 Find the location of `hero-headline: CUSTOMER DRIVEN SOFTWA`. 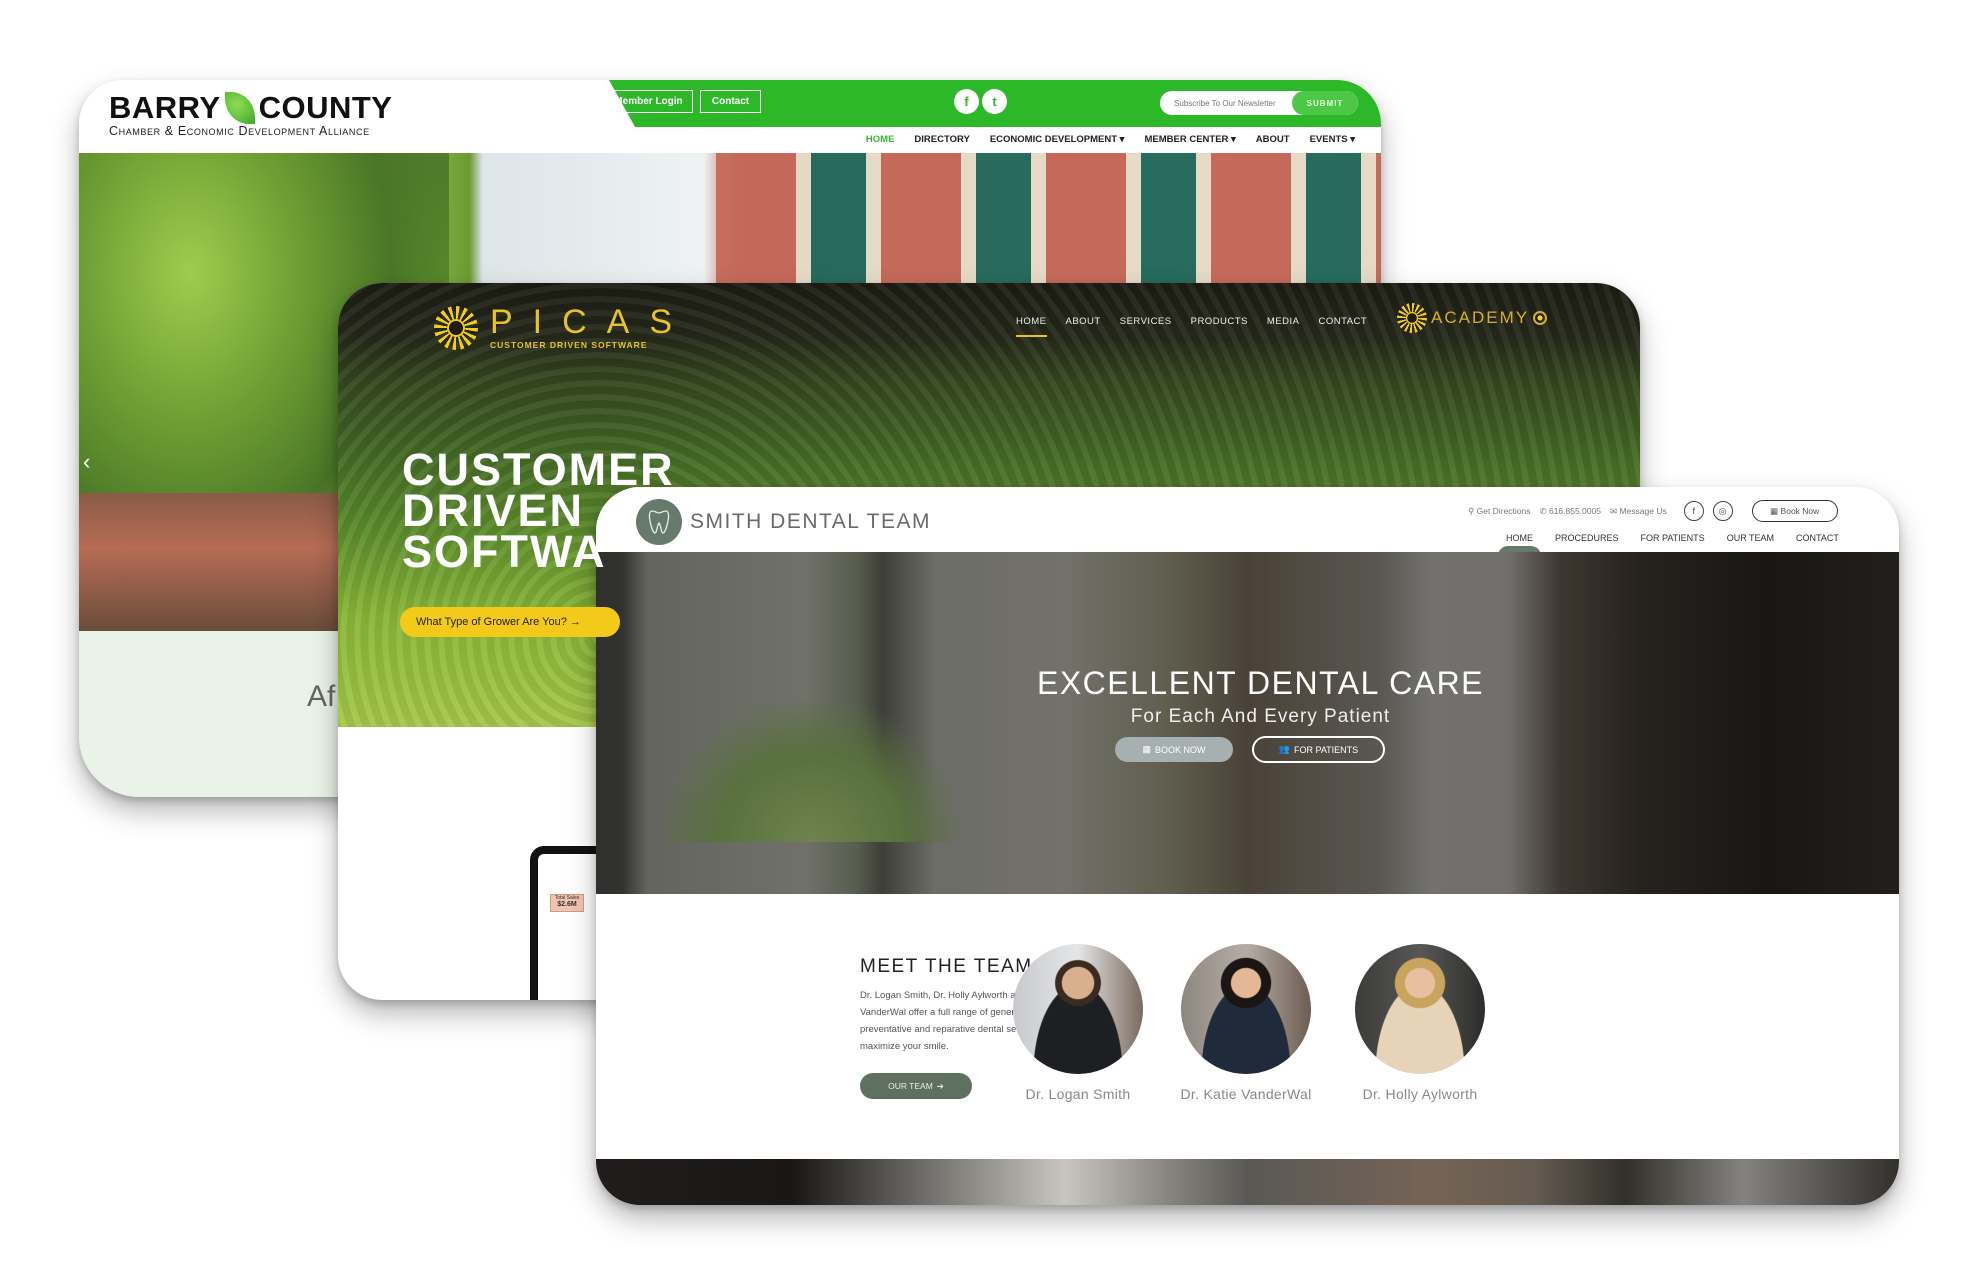

hero-headline: CUSTOMER DRIVEN SOFTWA is located at coordinates (538, 510).